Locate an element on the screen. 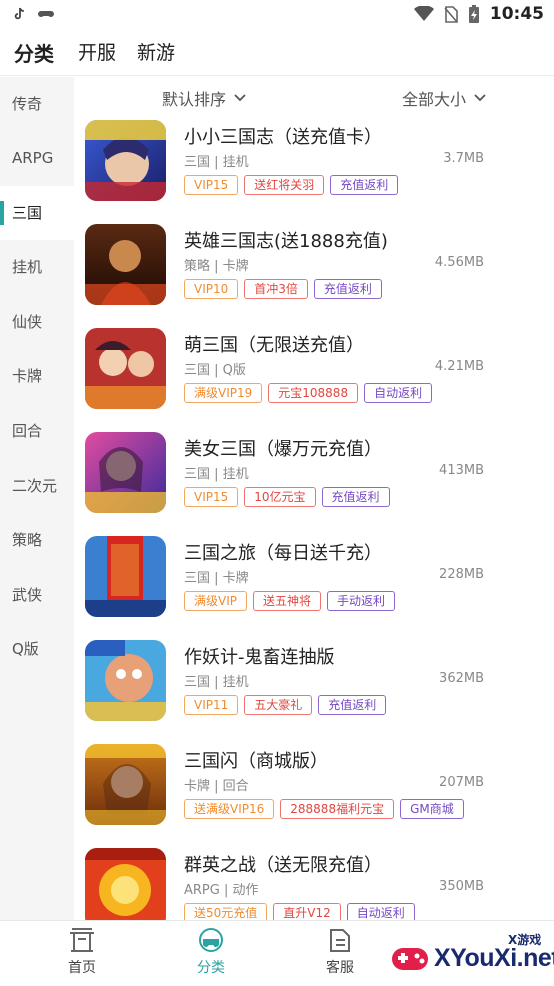 This screenshot has width=554, height=986. game-title: 萌三国（无限送充值） is located at coordinates (274, 345).